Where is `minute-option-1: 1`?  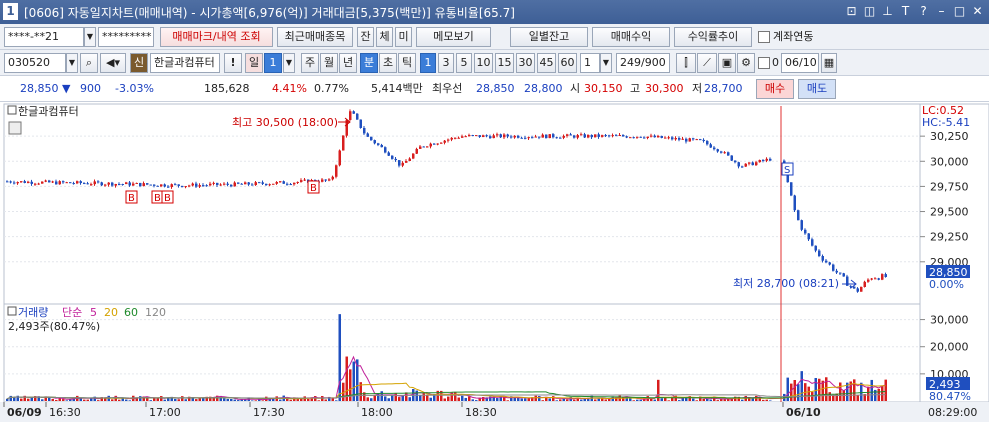 minute-option-1: 1 is located at coordinates (428, 63).